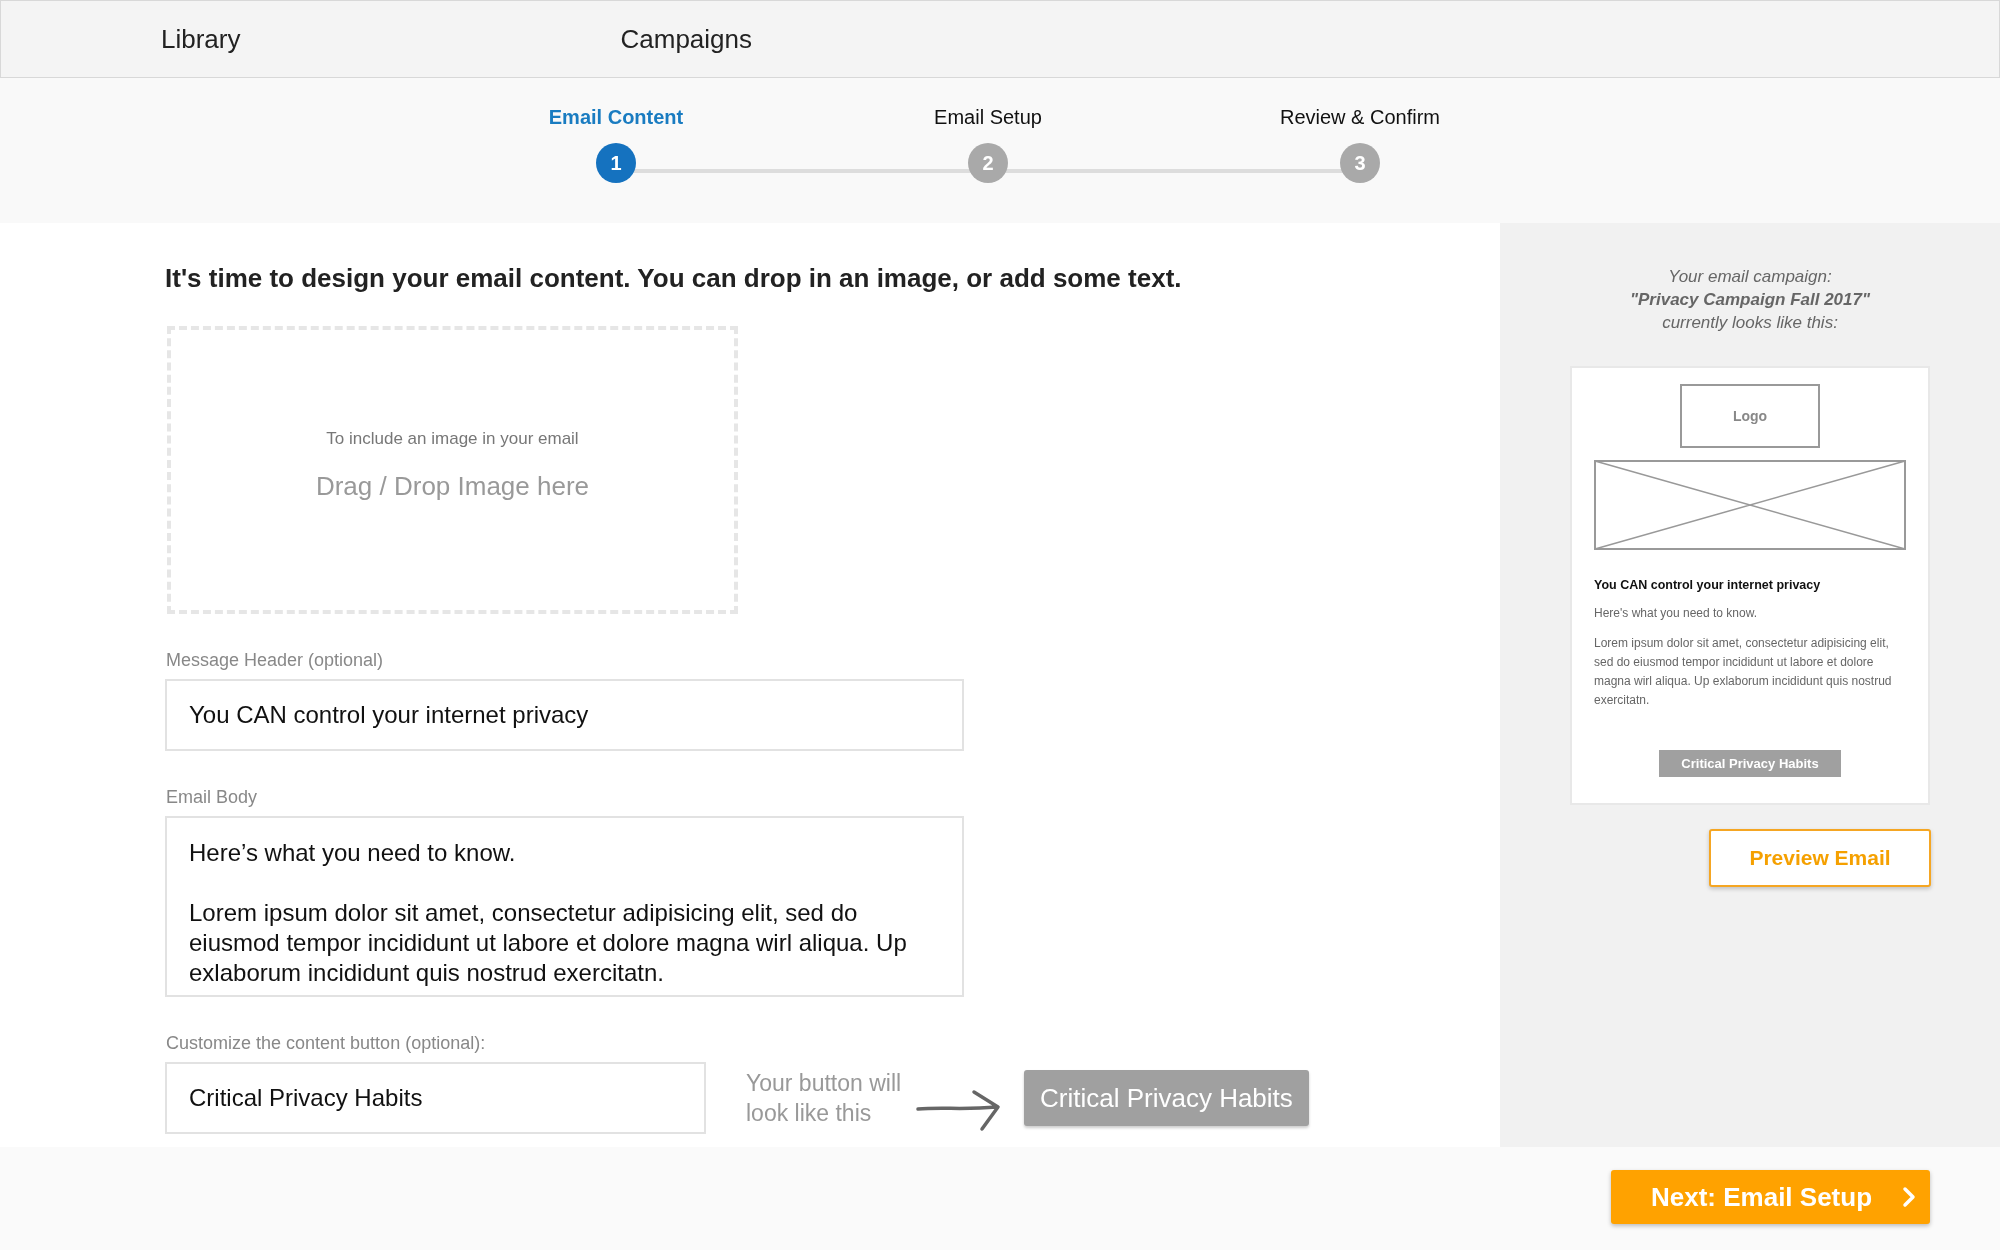 The height and width of the screenshot is (1250, 2000). Describe the element at coordinates (275, 660) in the screenshot. I see `field-label: Message Header (optional)` at that location.